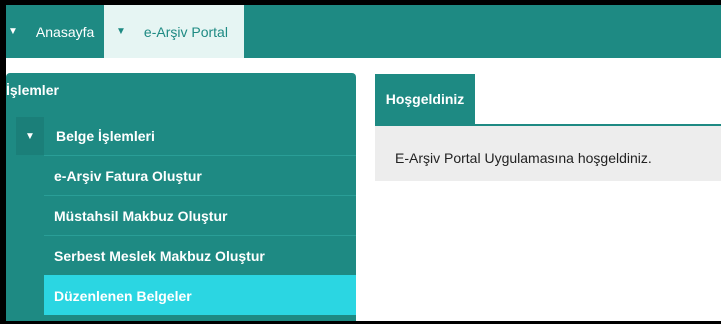  What do you see at coordinates (186, 136) in the screenshot?
I see `sidebar-group-belge-islemleri: ▼ Belge İşlemleri` at bounding box center [186, 136].